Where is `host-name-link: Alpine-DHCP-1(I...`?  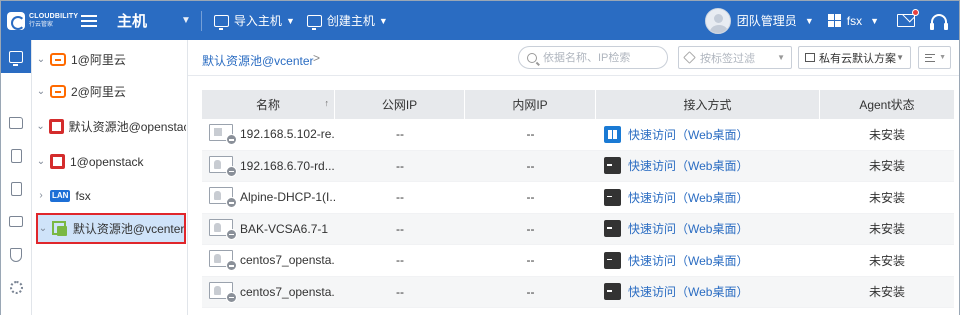 host-name-link: Alpine-DHCP-1(I... is located at coordinates (287, 197).